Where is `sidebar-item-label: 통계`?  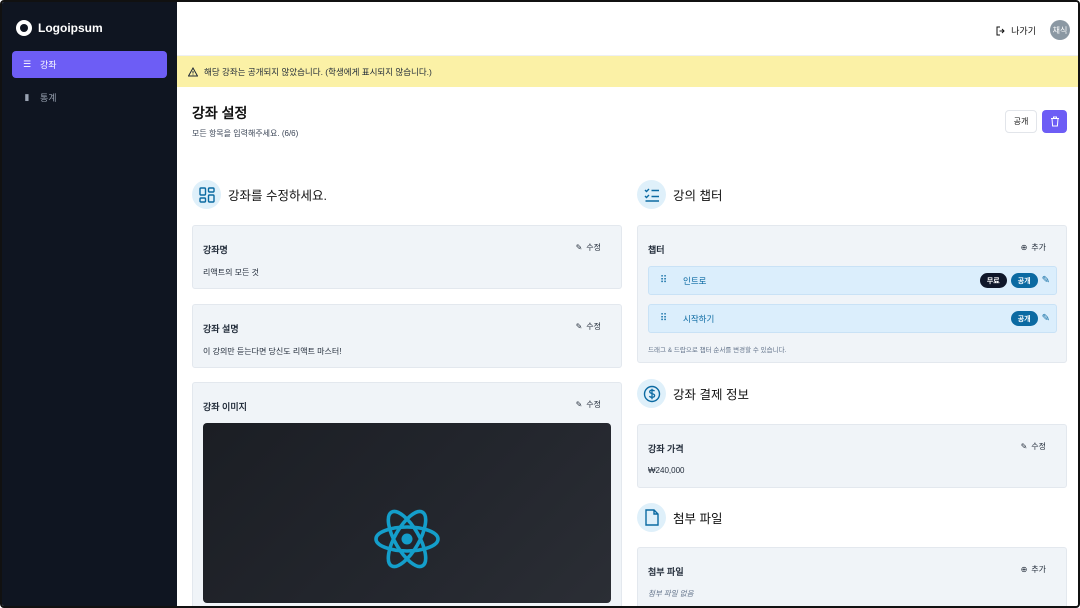
sidebar-item-label: 통계 is located at coordinates (48, 98).